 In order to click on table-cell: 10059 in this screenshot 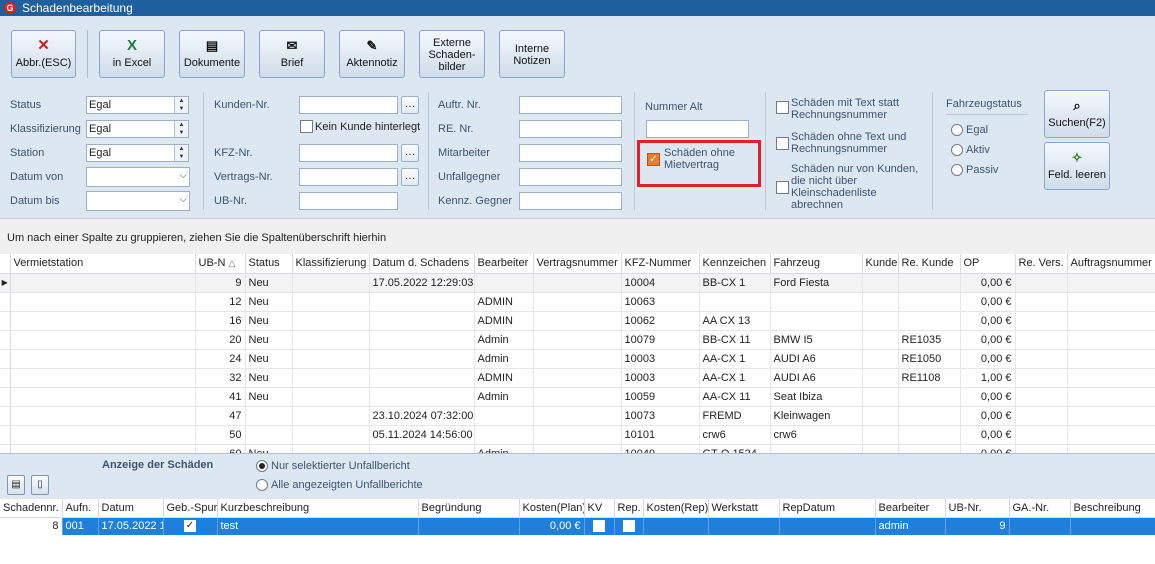, I will do `click(660, 397)`.